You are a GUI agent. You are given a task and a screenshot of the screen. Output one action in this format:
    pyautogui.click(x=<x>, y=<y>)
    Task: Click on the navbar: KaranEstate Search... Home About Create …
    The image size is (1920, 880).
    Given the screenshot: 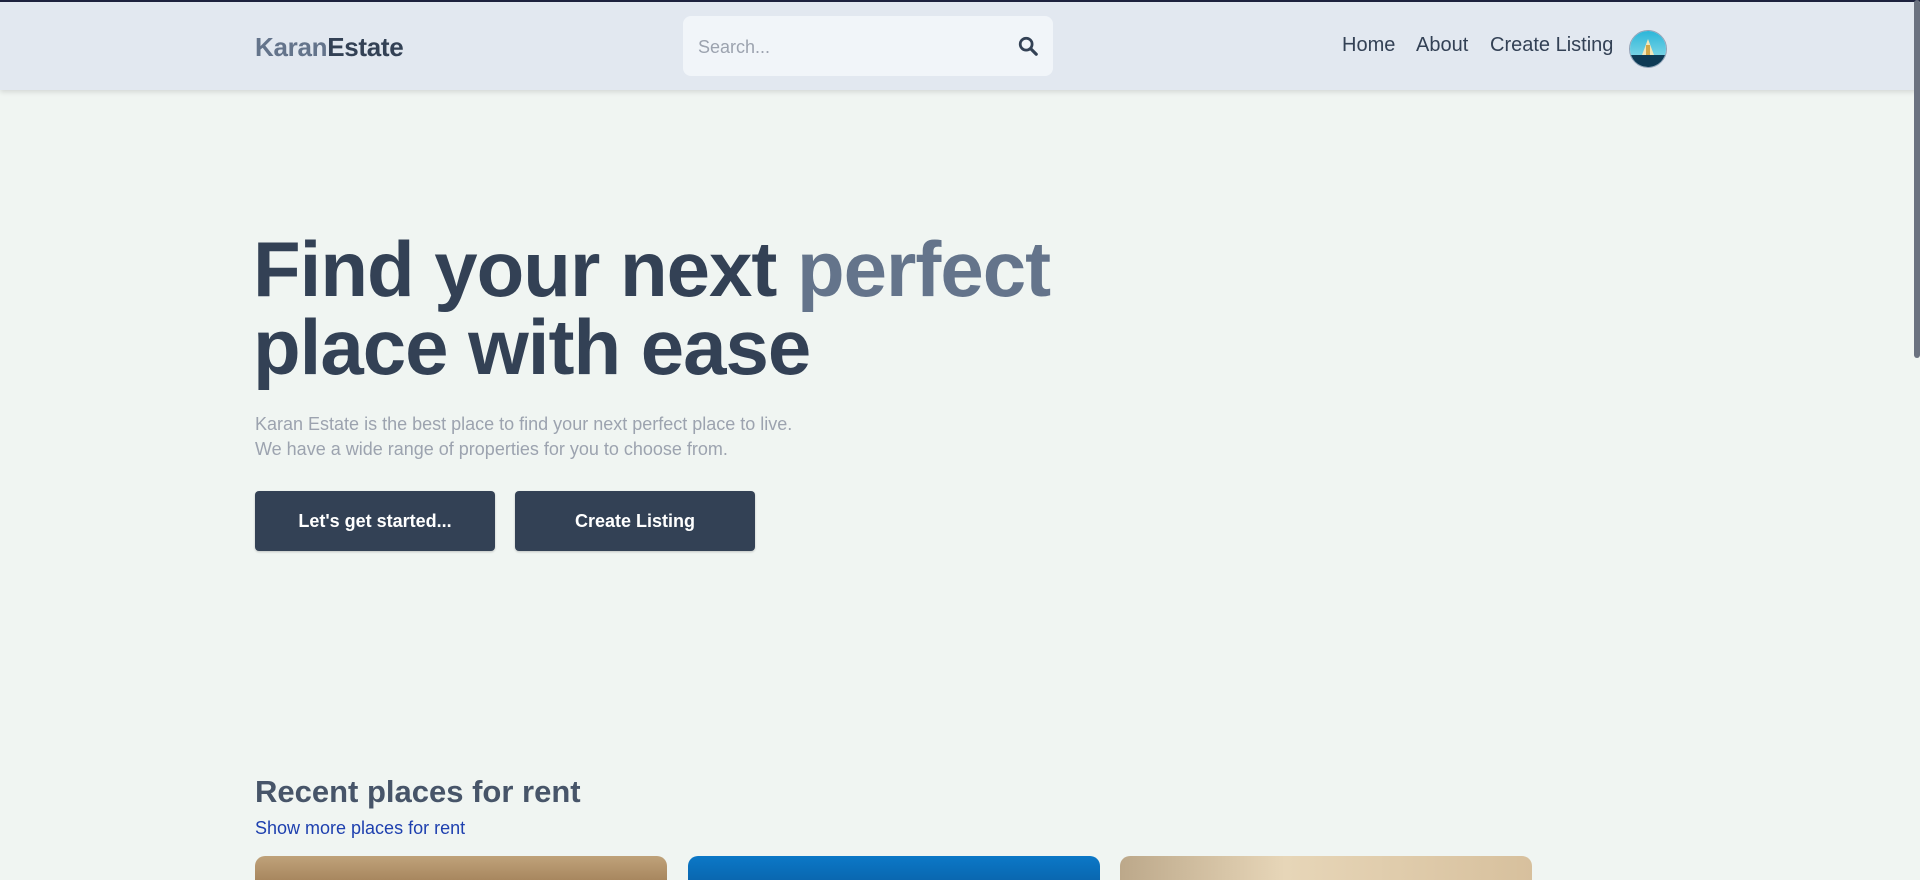 What is the action you would take?
    pyautogui.click(x=960, y=46)
    